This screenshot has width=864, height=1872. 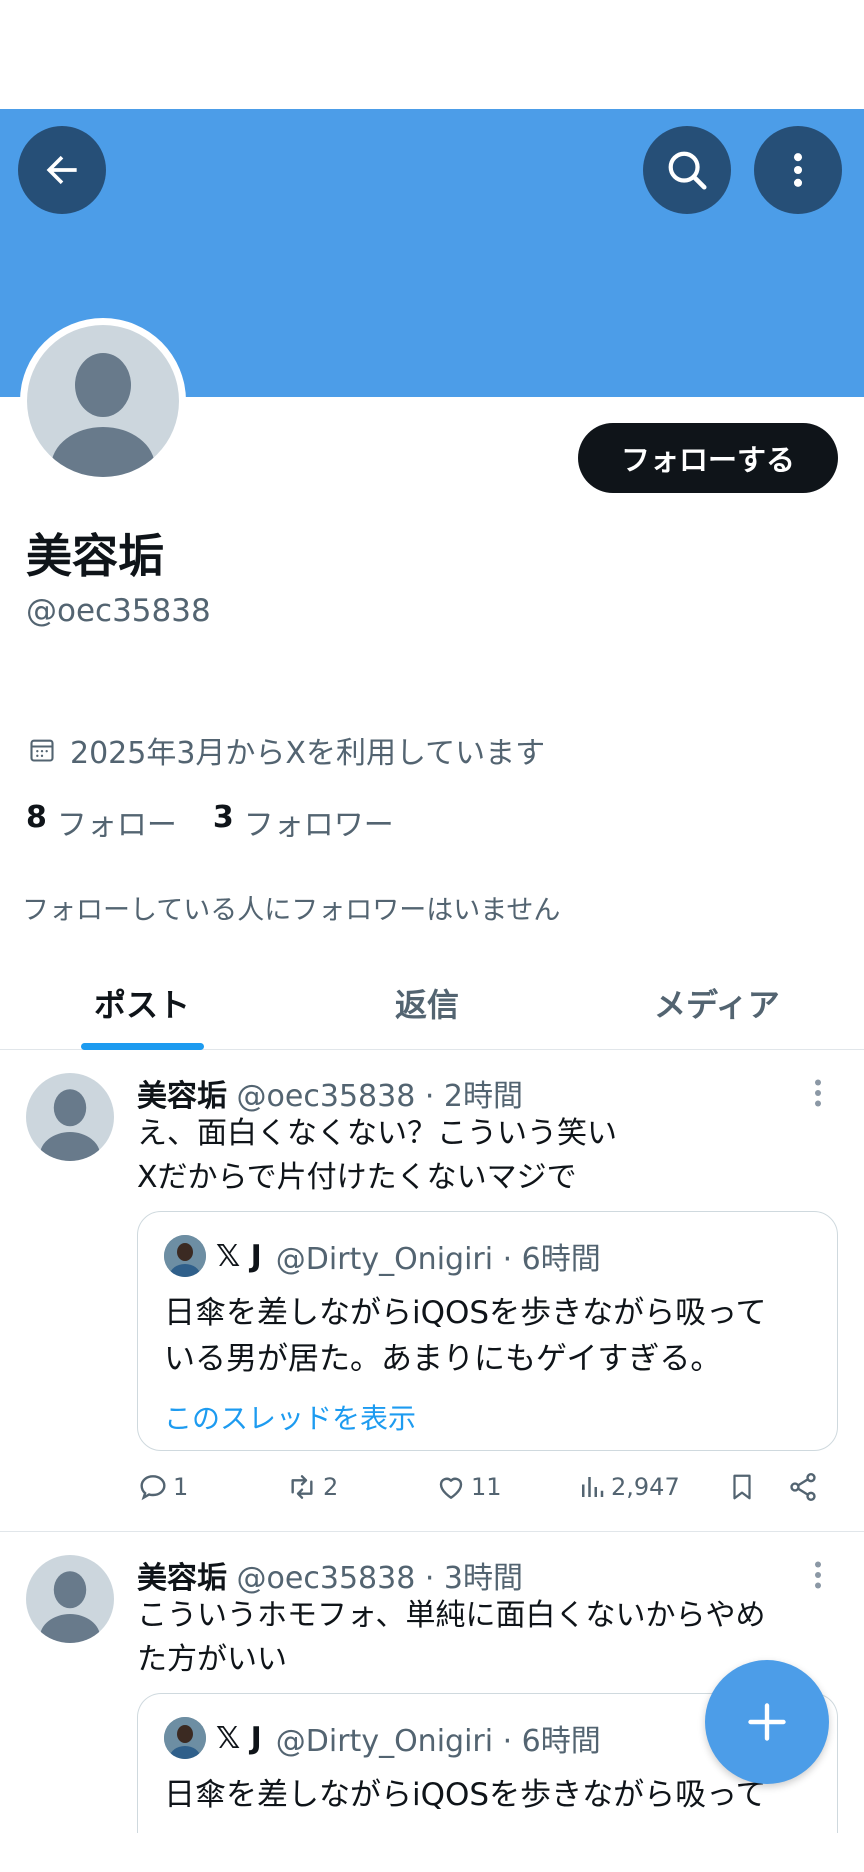 I want to click on search-icon, so click(x=687, y=170).